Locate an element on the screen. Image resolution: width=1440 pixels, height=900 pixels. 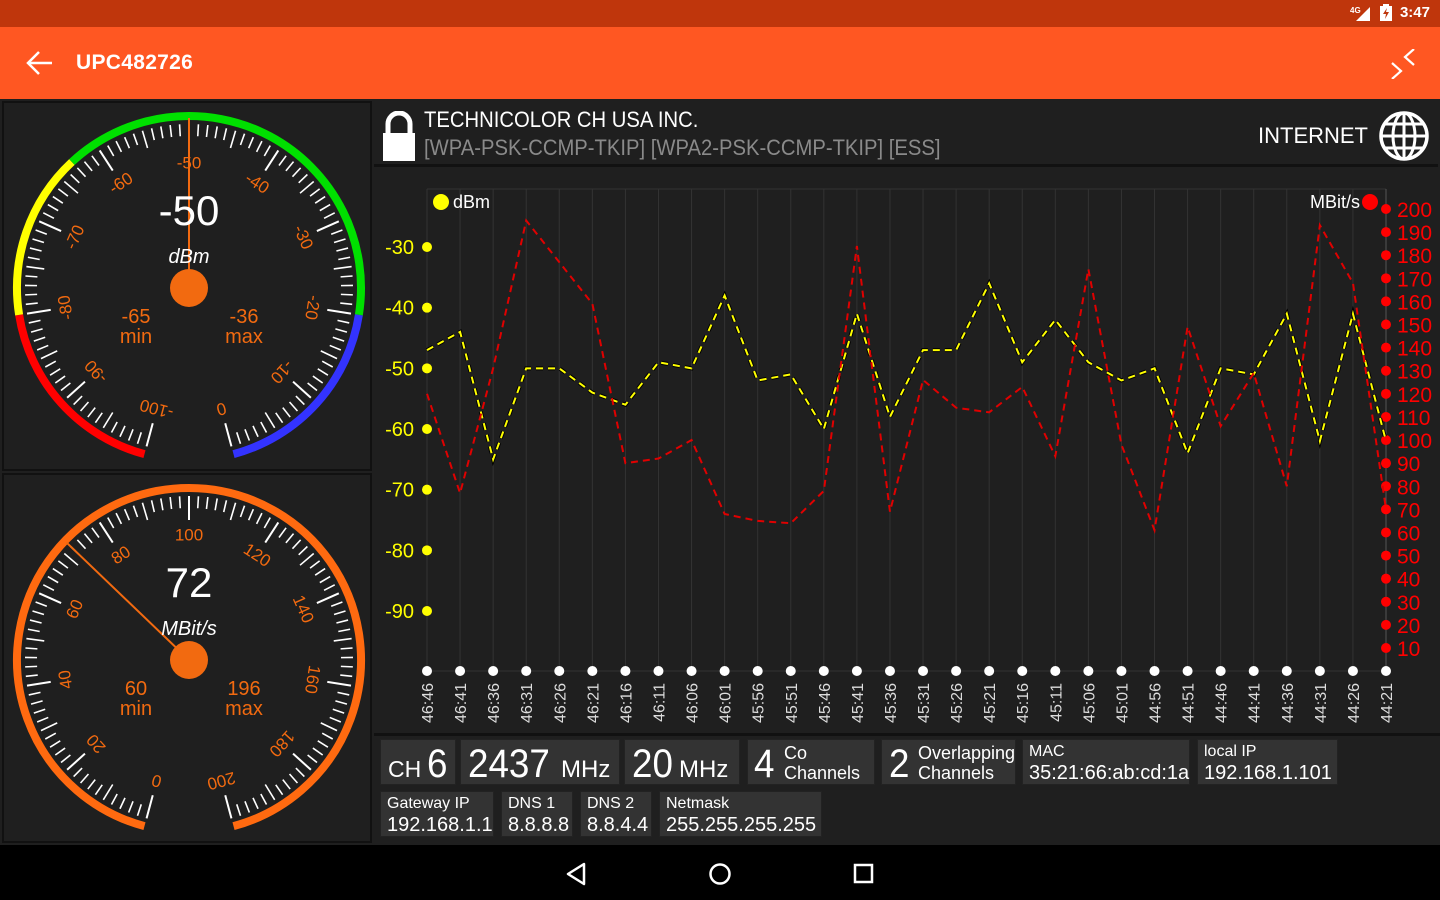
app-bar: UPC482726 is located at coordinates (720, 63).